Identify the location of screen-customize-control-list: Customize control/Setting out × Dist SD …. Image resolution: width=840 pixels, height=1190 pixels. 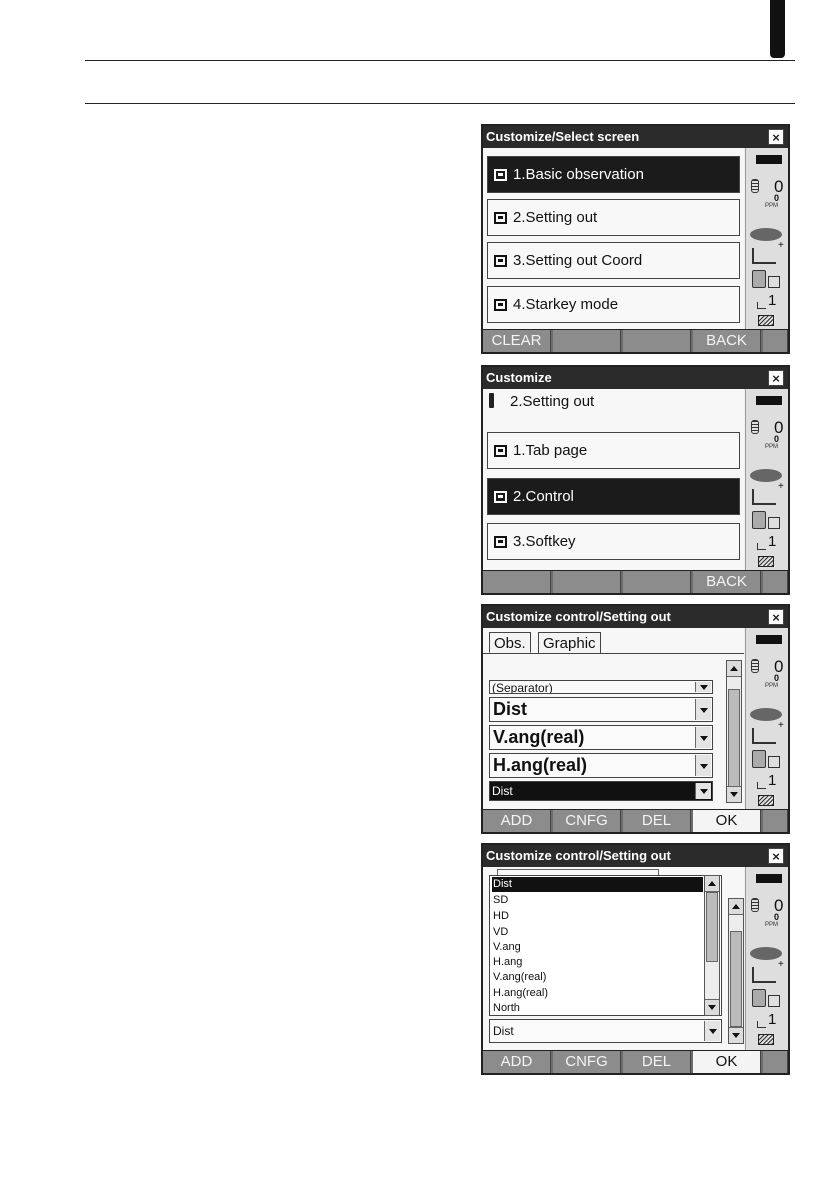
(635, 959).